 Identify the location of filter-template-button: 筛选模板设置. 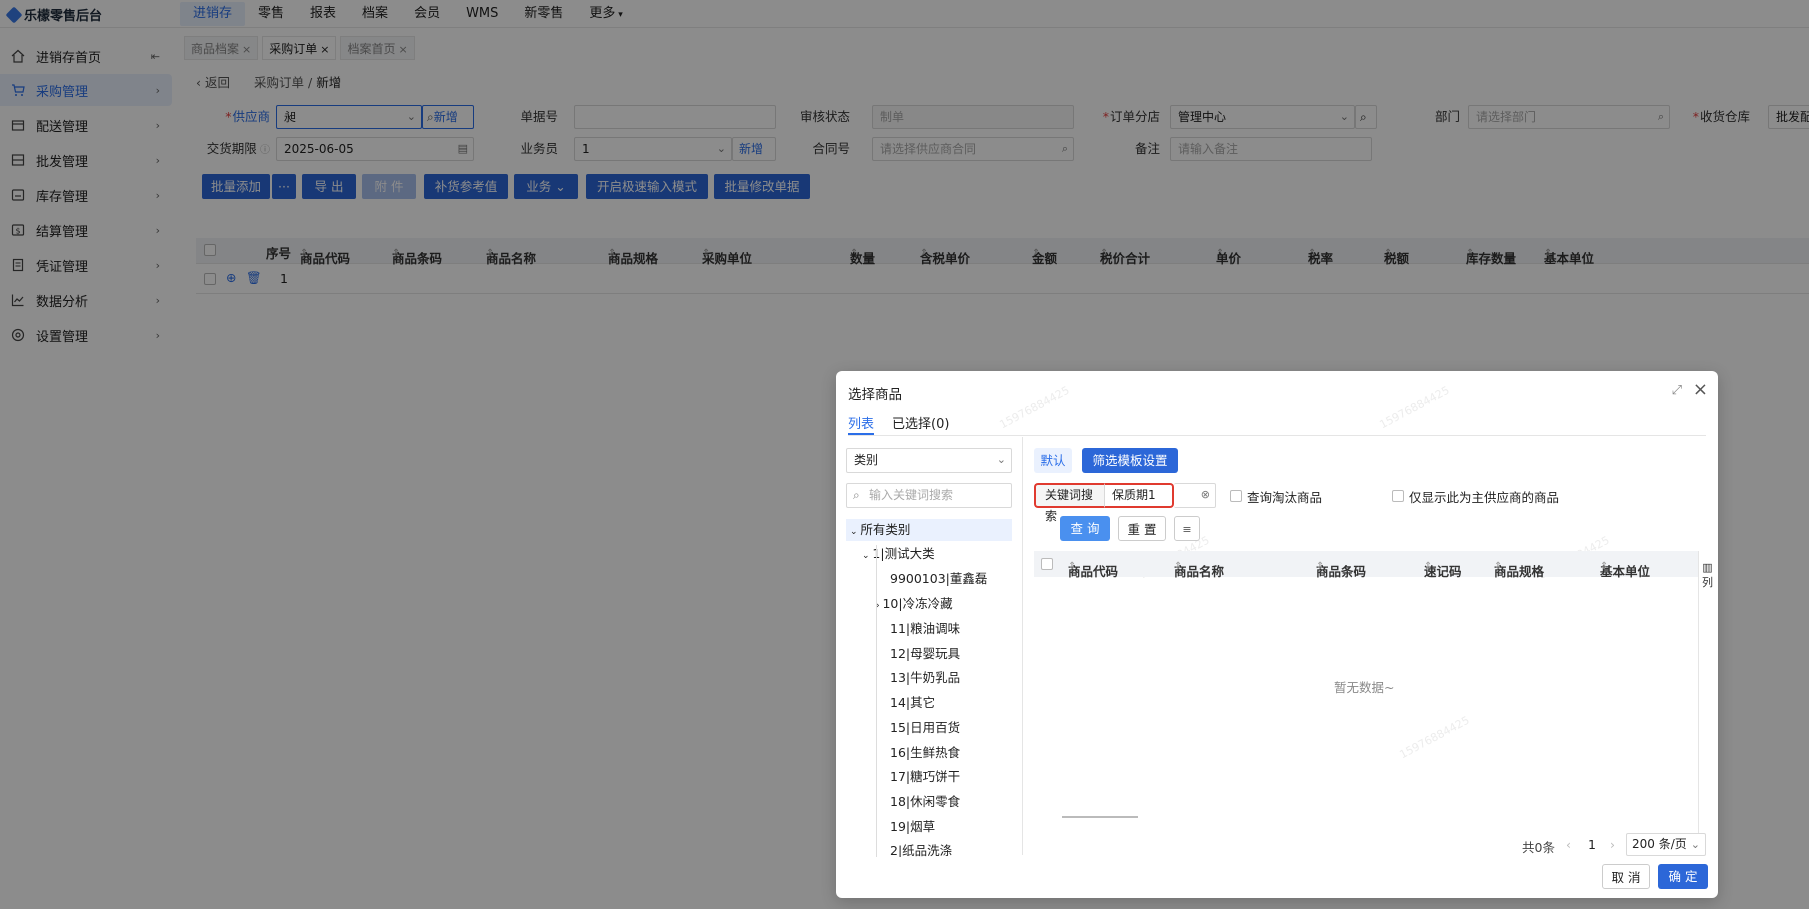
(1130, 460).